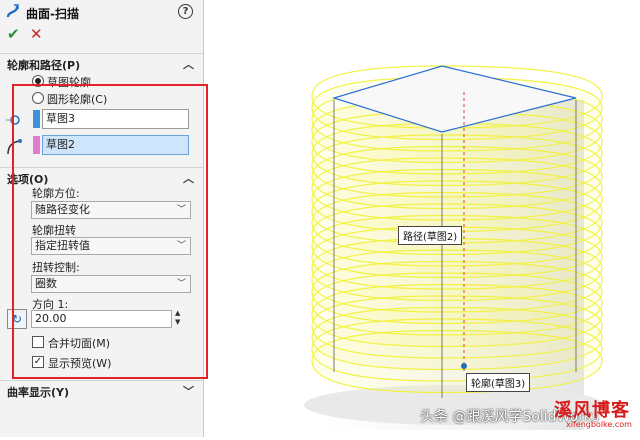 This screenshot has width=640, height=440. What do you see at coordinates (101, 176) in the screenshot?
I see `section-options: 选项(O) ︿` at bounding box center [101, 176].